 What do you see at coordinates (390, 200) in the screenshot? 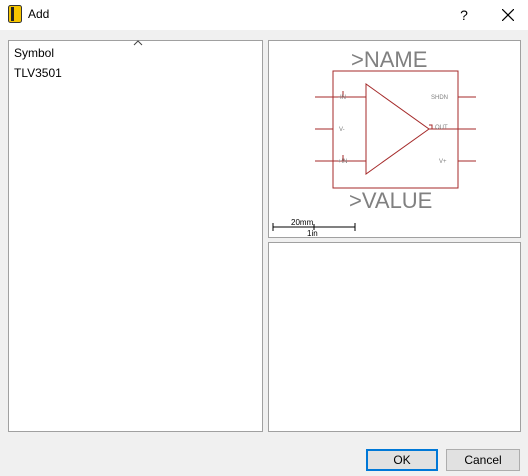
I see `value-placeholder: >VALUE` at bounding box center [390, 200].